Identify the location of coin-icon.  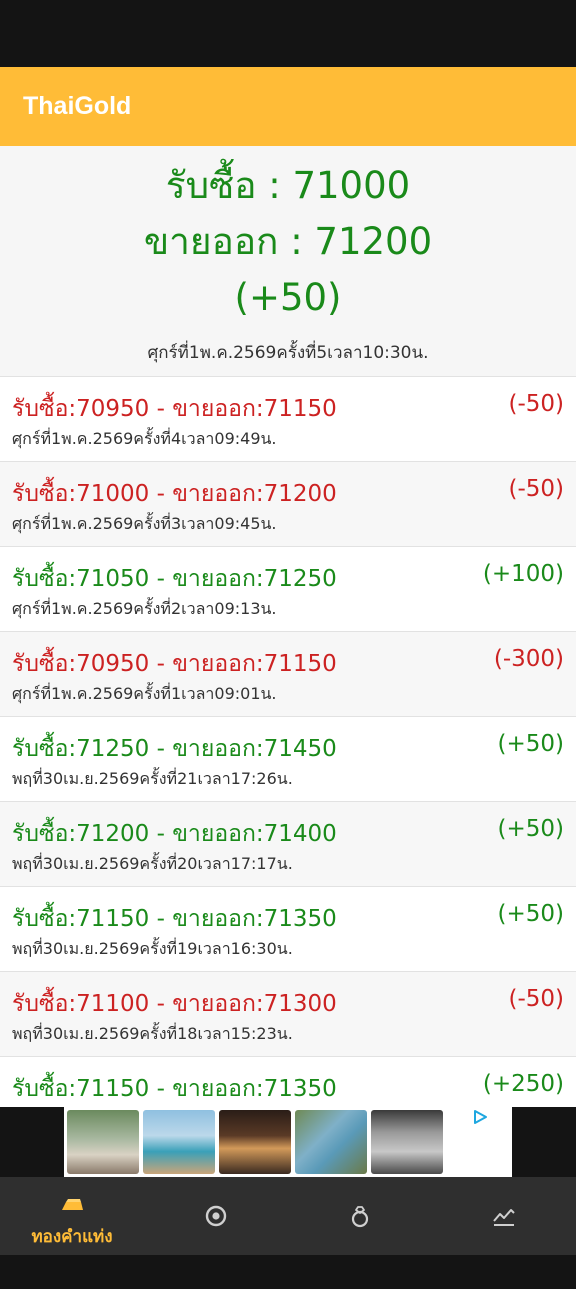
(216, 1216).